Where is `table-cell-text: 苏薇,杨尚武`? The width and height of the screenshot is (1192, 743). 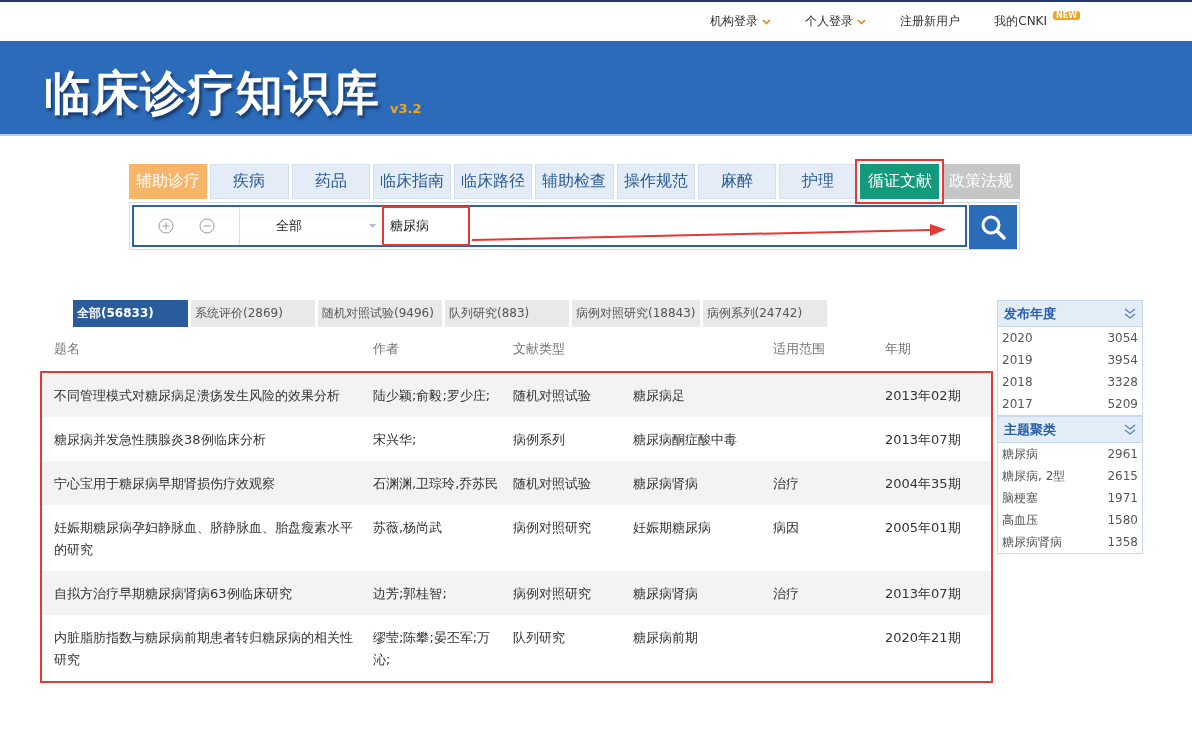
table-cell-text: 苏薇,杨尚武 is located at coordinates (408, 528).